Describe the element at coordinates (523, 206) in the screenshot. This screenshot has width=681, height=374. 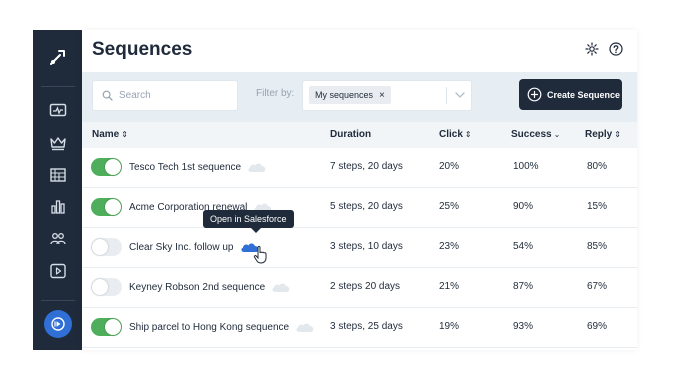
I see `success-cell: 90%` at that location.